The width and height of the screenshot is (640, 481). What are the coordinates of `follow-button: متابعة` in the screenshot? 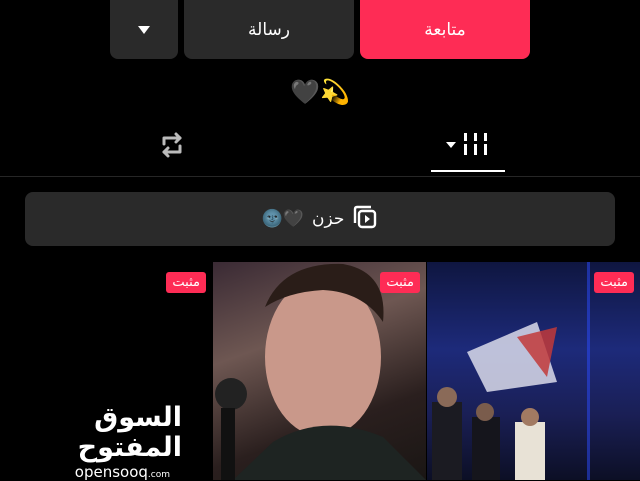 It's located at (445, 29).